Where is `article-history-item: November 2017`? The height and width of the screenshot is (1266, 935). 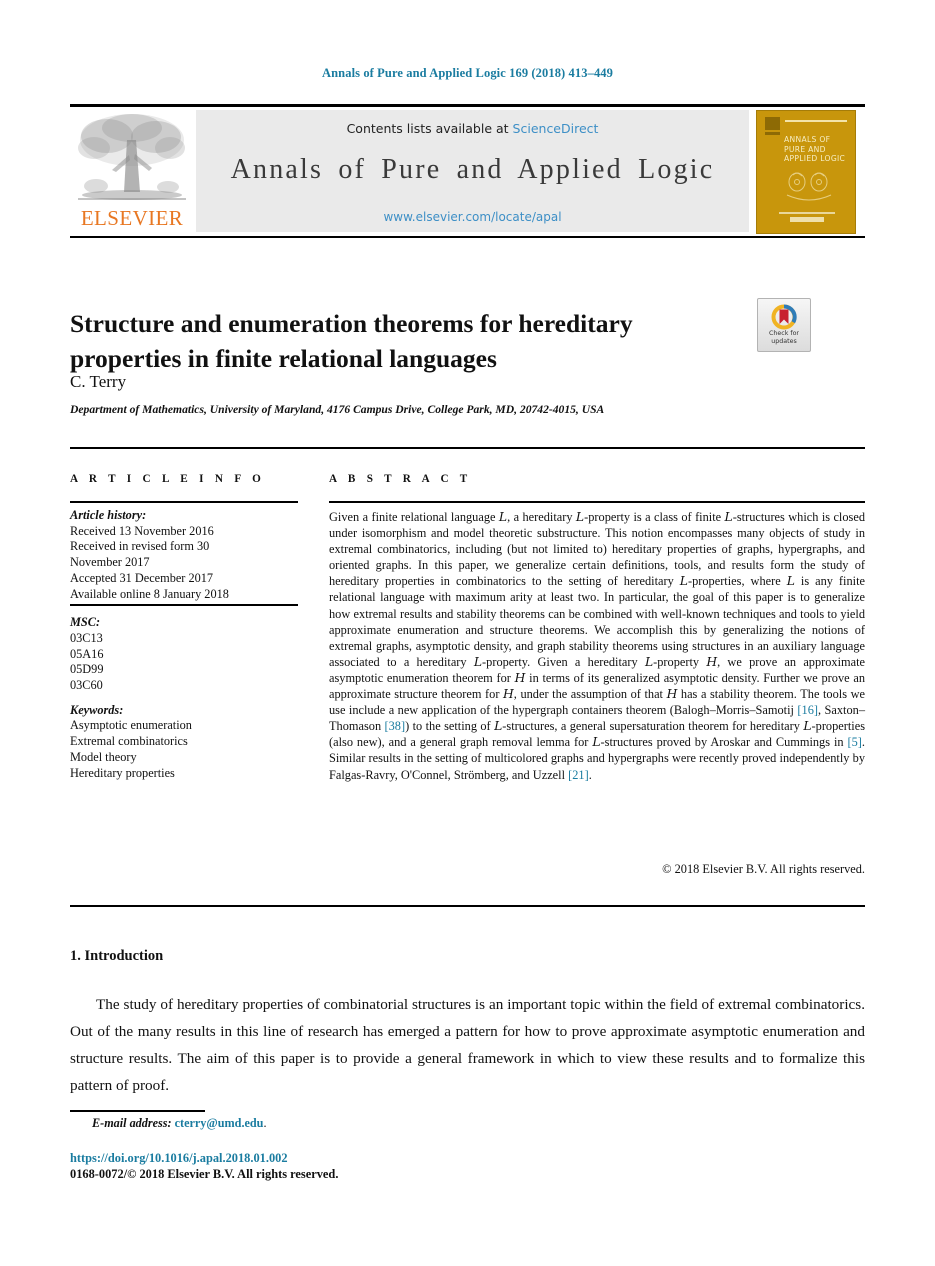
article-history-item: November 2017 is located at coordinates (110, 562).